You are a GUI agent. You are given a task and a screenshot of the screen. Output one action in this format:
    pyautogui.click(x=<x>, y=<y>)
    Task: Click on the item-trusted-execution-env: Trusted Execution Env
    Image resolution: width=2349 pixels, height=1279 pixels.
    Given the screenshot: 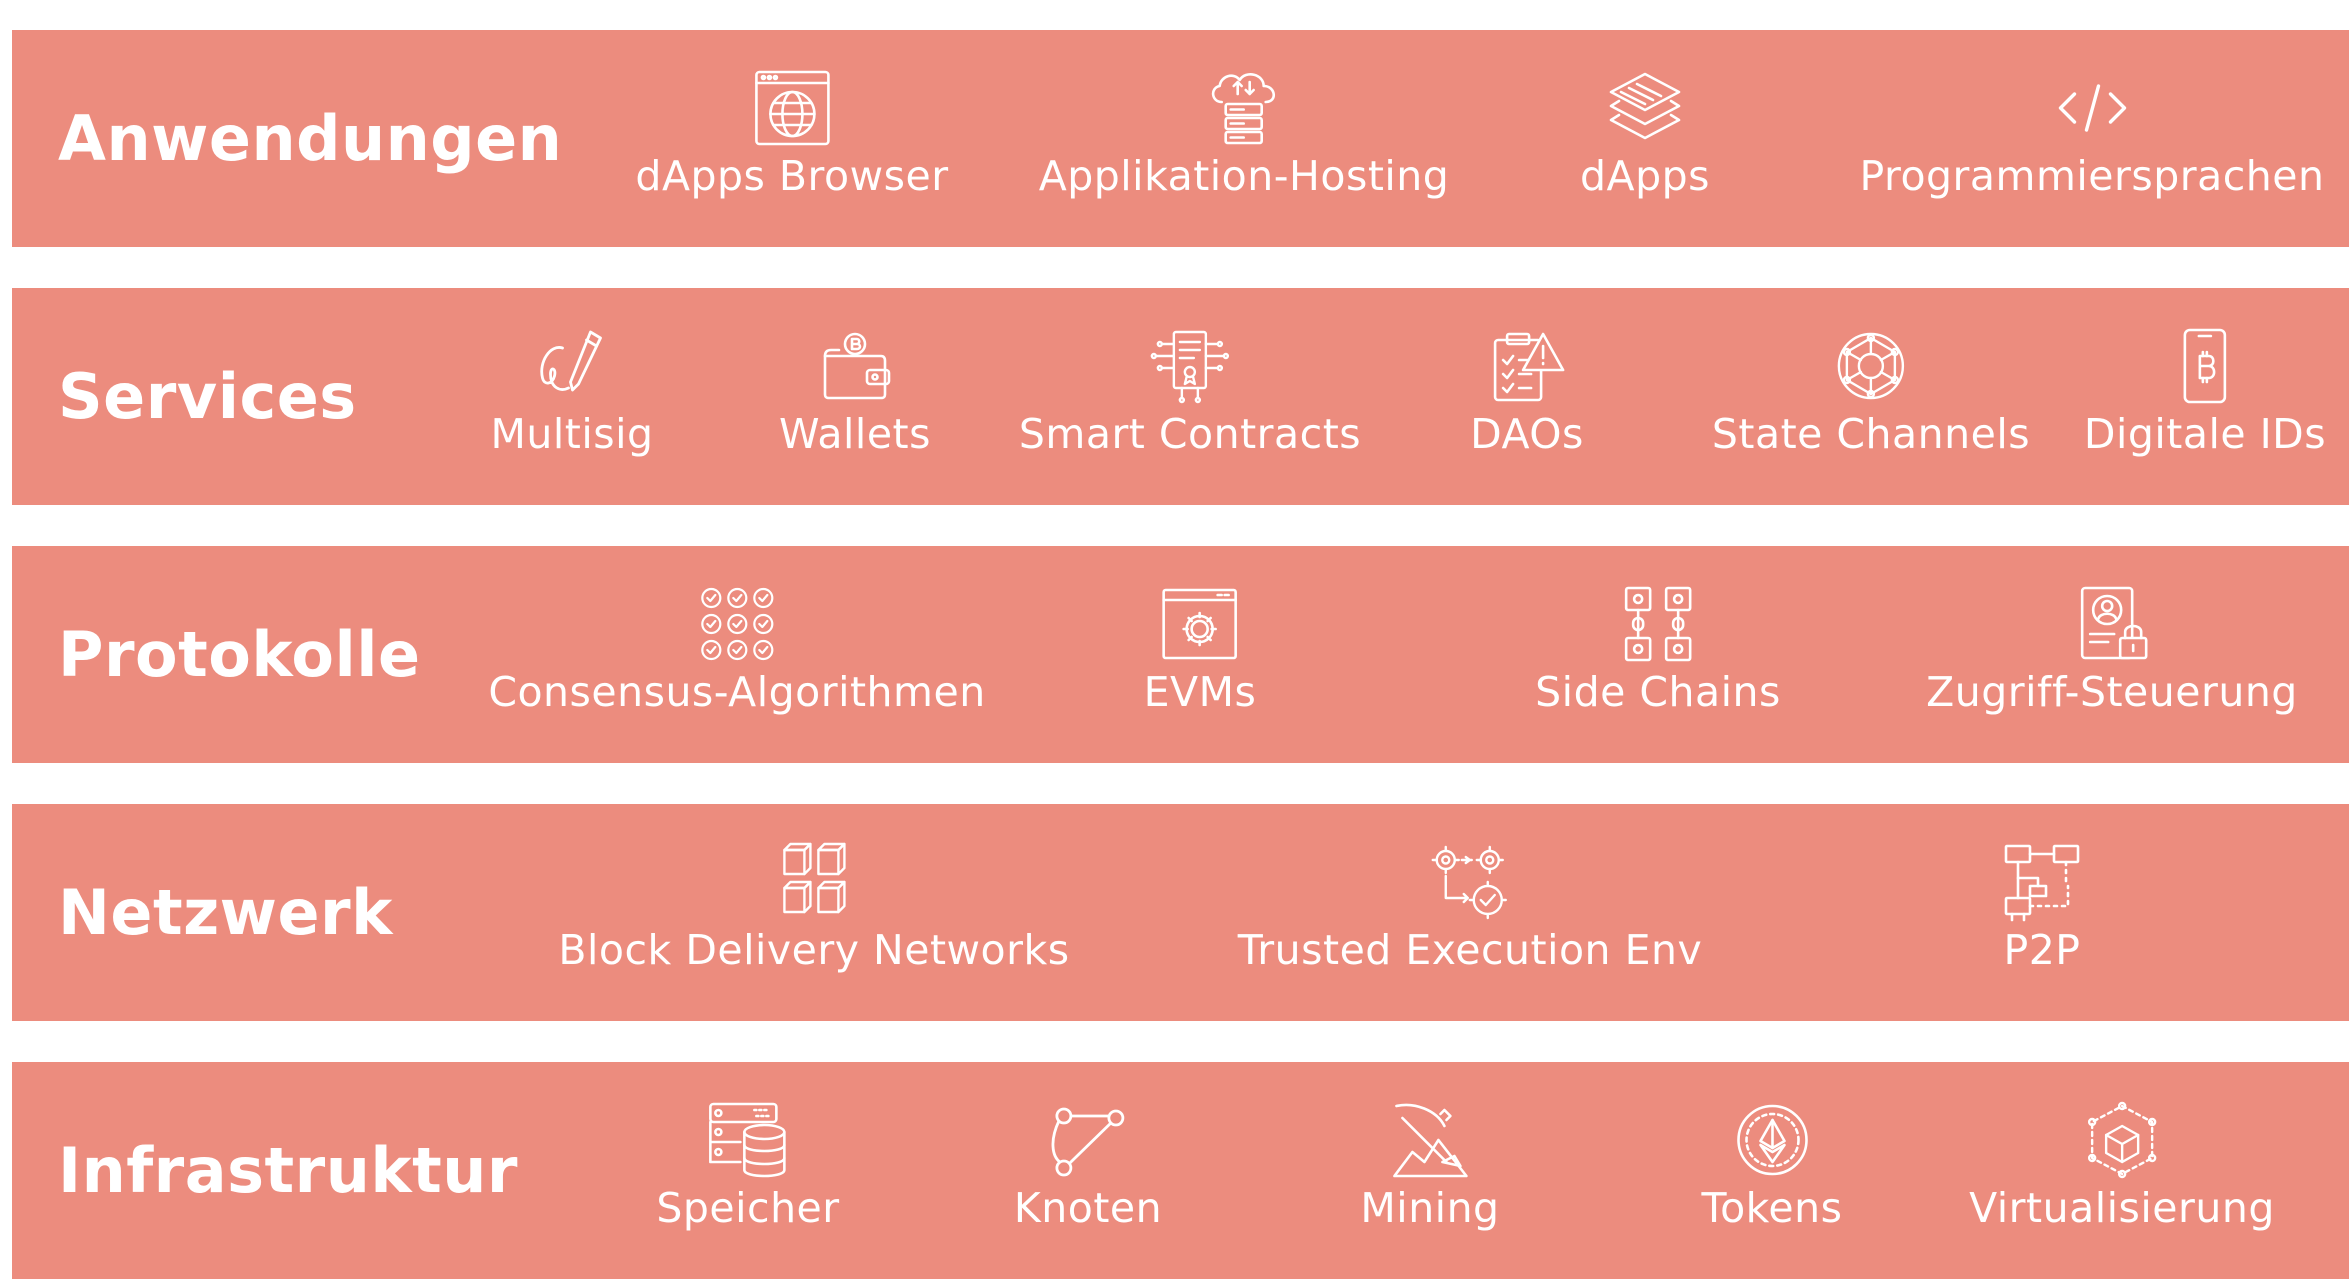 What is the action you would take?
    pyautogui.click(x=1470, y=908)
    